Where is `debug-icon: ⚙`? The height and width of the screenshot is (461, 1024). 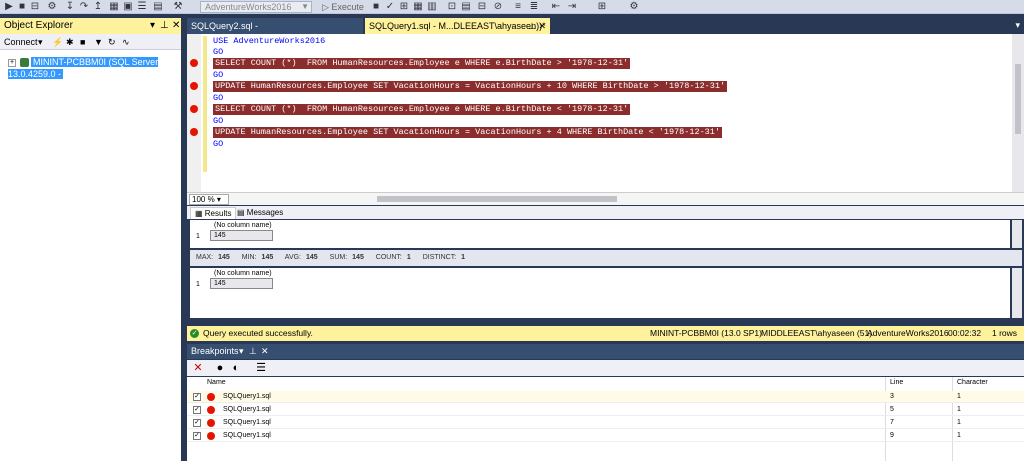 debug-icon: ⚙ is located at coordinates (52, 7).